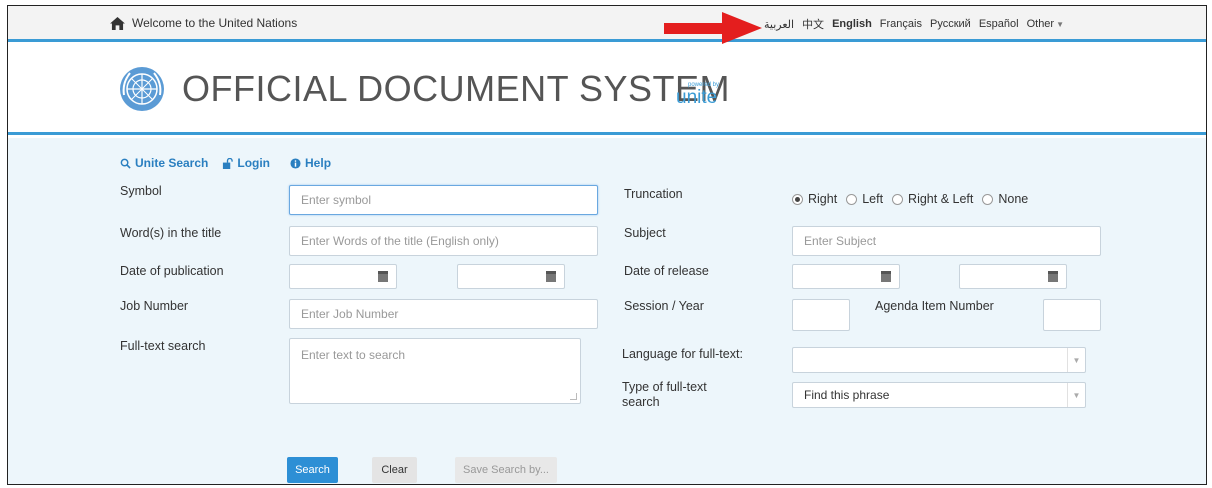 Image resolution: width=1212 pixels, height=488 pixels. I want to click on truncation-right-radio: Right, so click(814, 199).